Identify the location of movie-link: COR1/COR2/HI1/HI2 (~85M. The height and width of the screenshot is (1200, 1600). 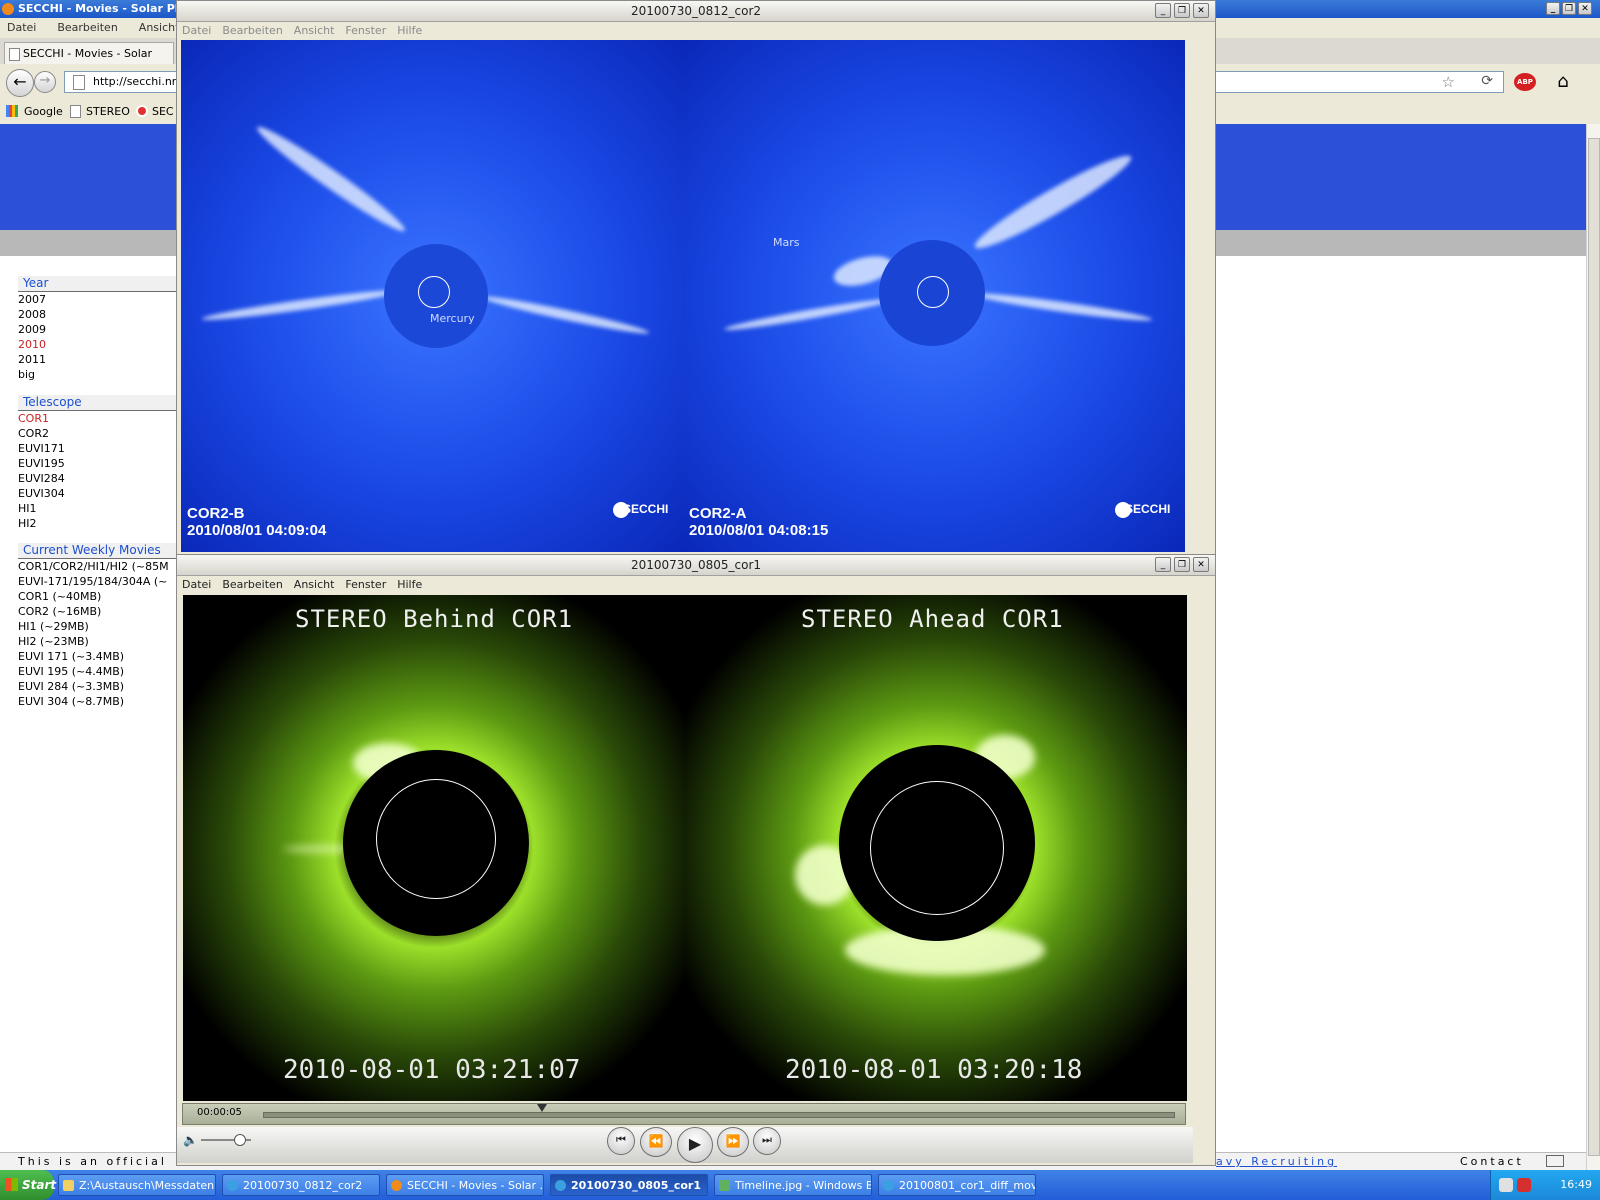
(98, 566).